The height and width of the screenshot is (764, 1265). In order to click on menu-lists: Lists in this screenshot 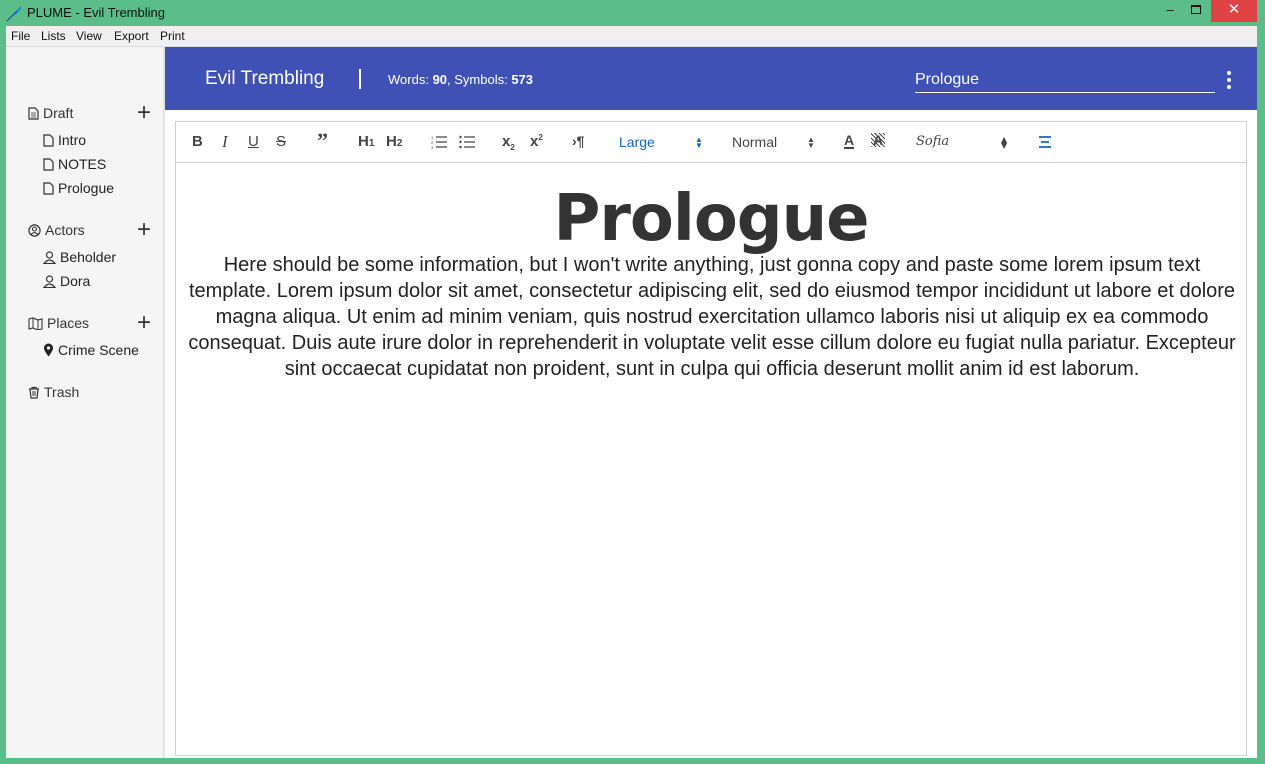, I will do `click(53, 36)`.